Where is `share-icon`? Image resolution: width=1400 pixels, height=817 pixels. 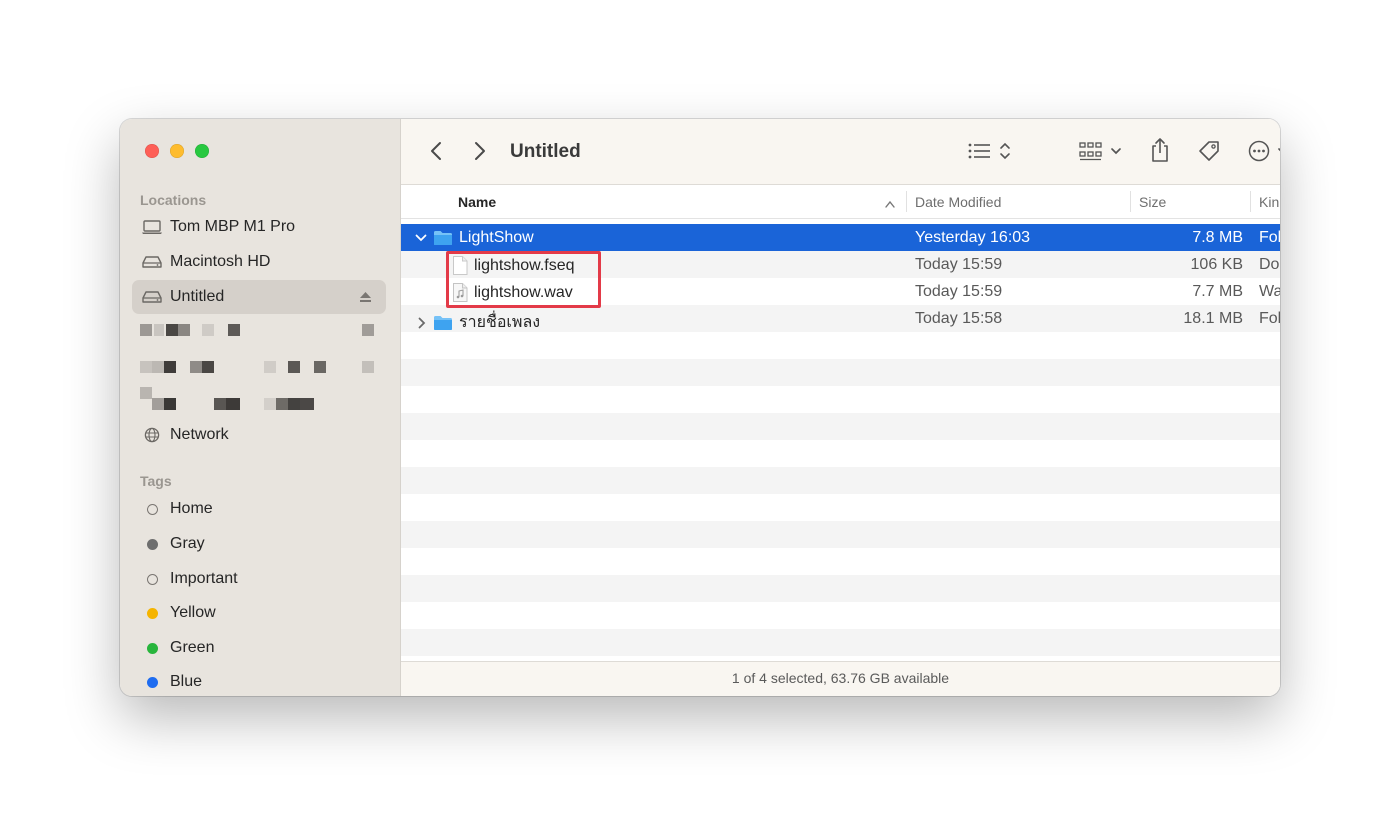
share-icon is located at coordinates (1160, 150).